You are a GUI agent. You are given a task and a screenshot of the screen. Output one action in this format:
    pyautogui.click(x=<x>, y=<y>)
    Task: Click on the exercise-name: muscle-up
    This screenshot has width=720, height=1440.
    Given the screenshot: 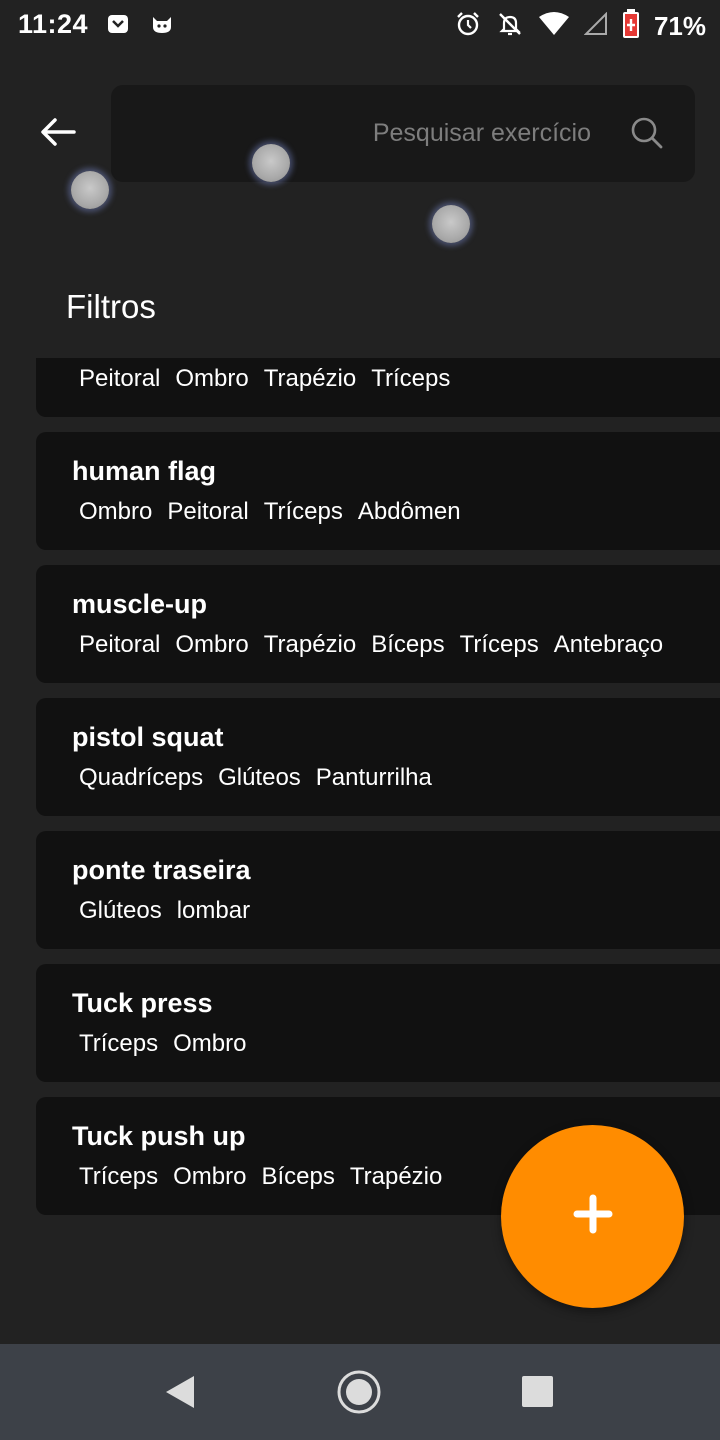 What is the action you would take?
    pyautogui.click(x=140, y=604)
    